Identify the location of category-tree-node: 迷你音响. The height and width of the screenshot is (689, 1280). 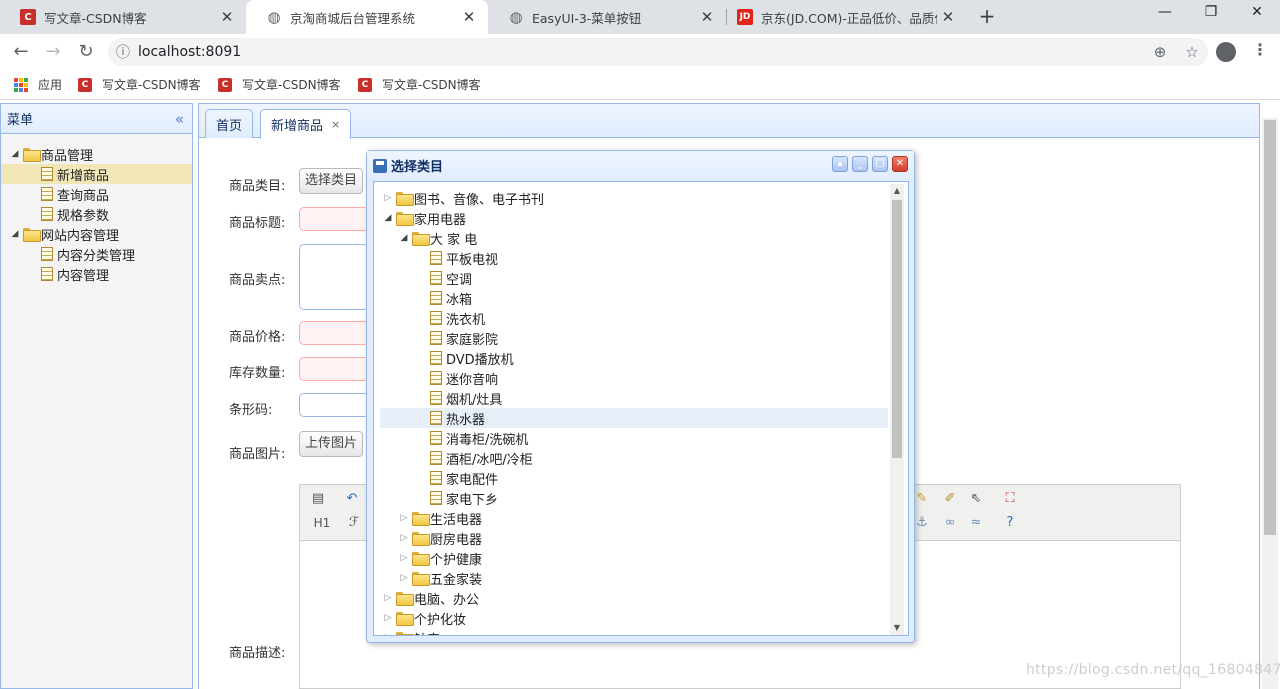
(634, 378).